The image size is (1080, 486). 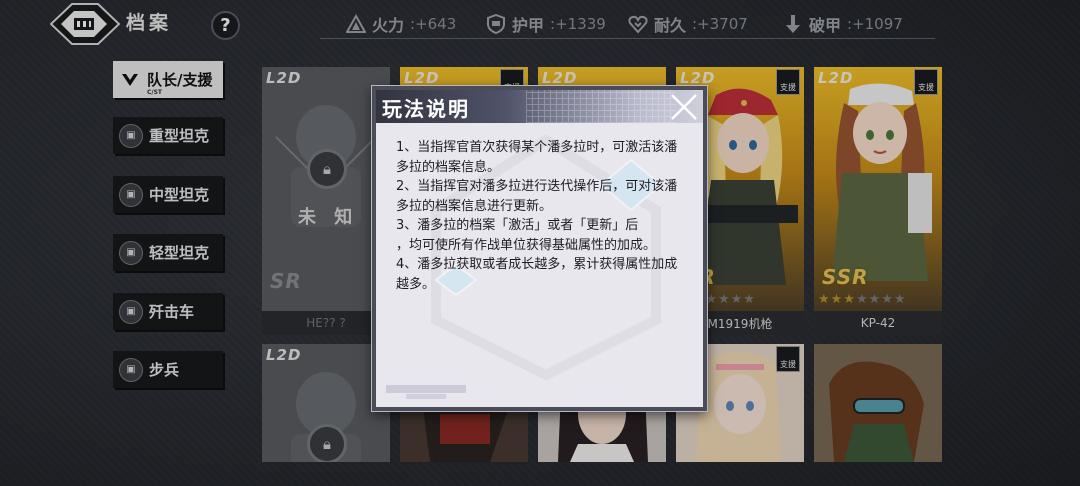 I want to click on rule-line: 2、当指挥官对潘多拉进行迭代操作后，可对该潘多拉的档案信息进行更新。, so click(x=537, y=196).